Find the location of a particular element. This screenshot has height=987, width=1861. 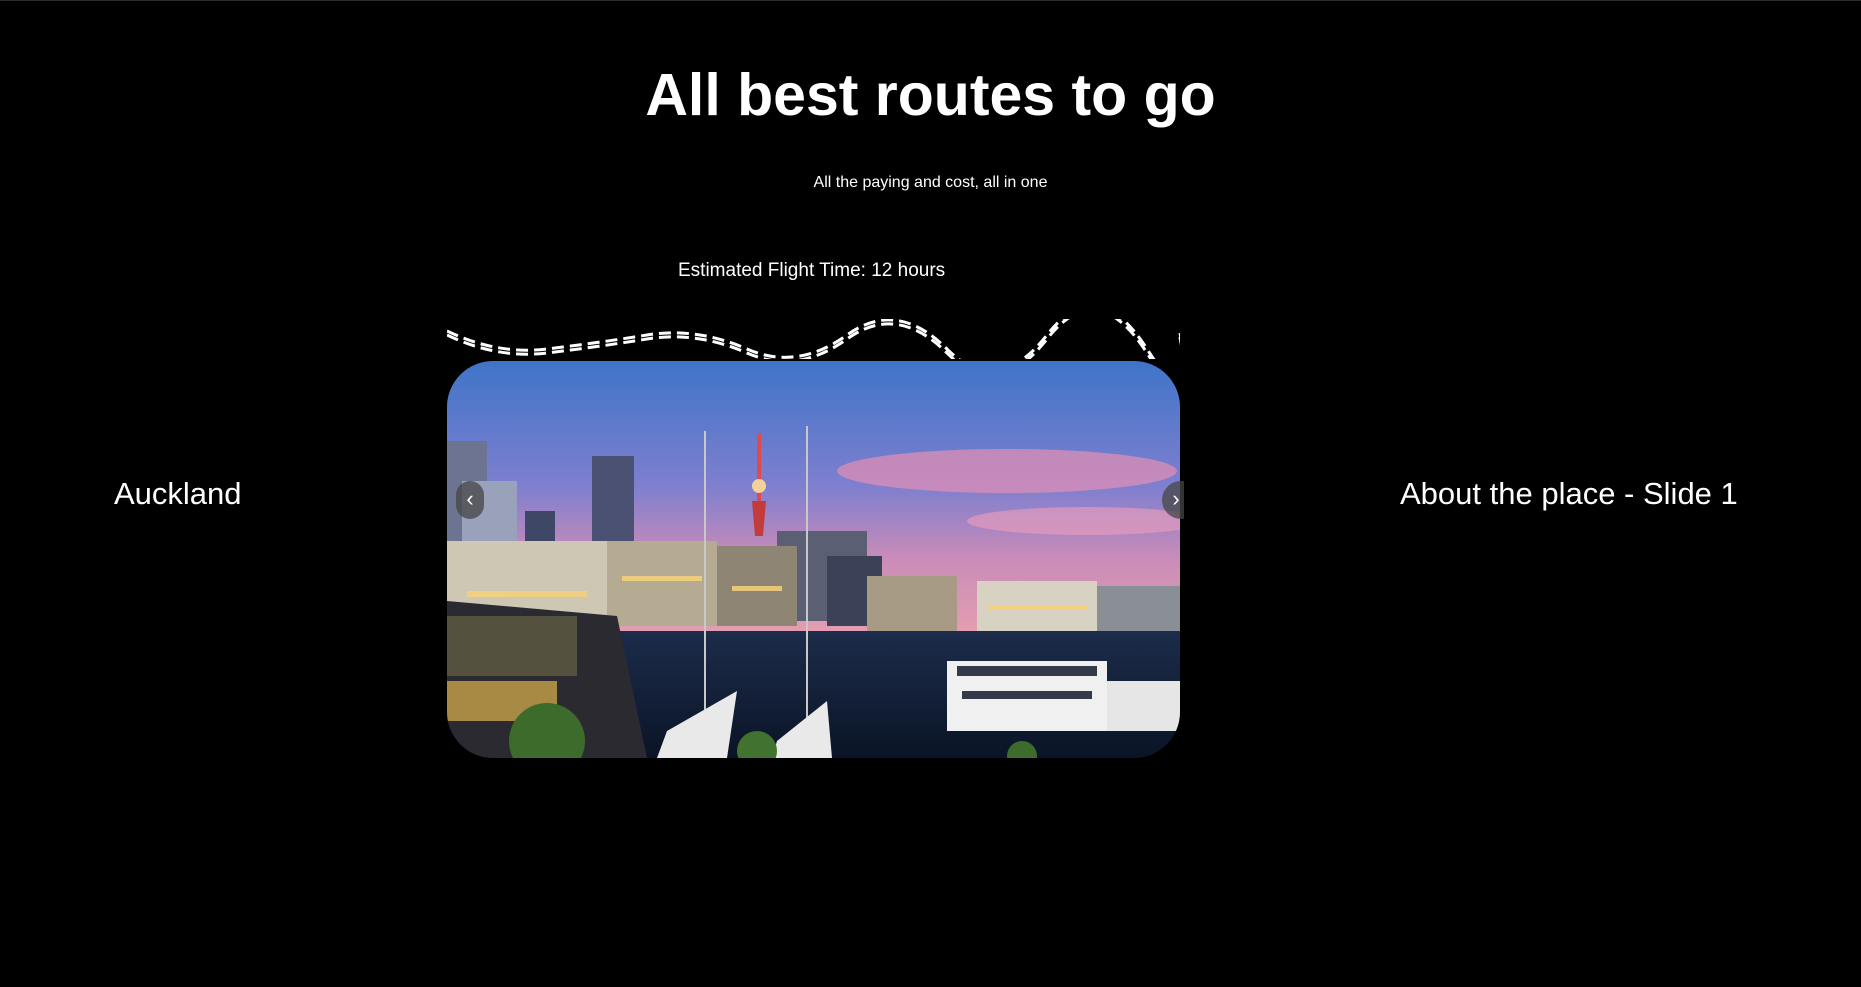

carousel-prev-button: ‹ is located at coordinates (470, 500).